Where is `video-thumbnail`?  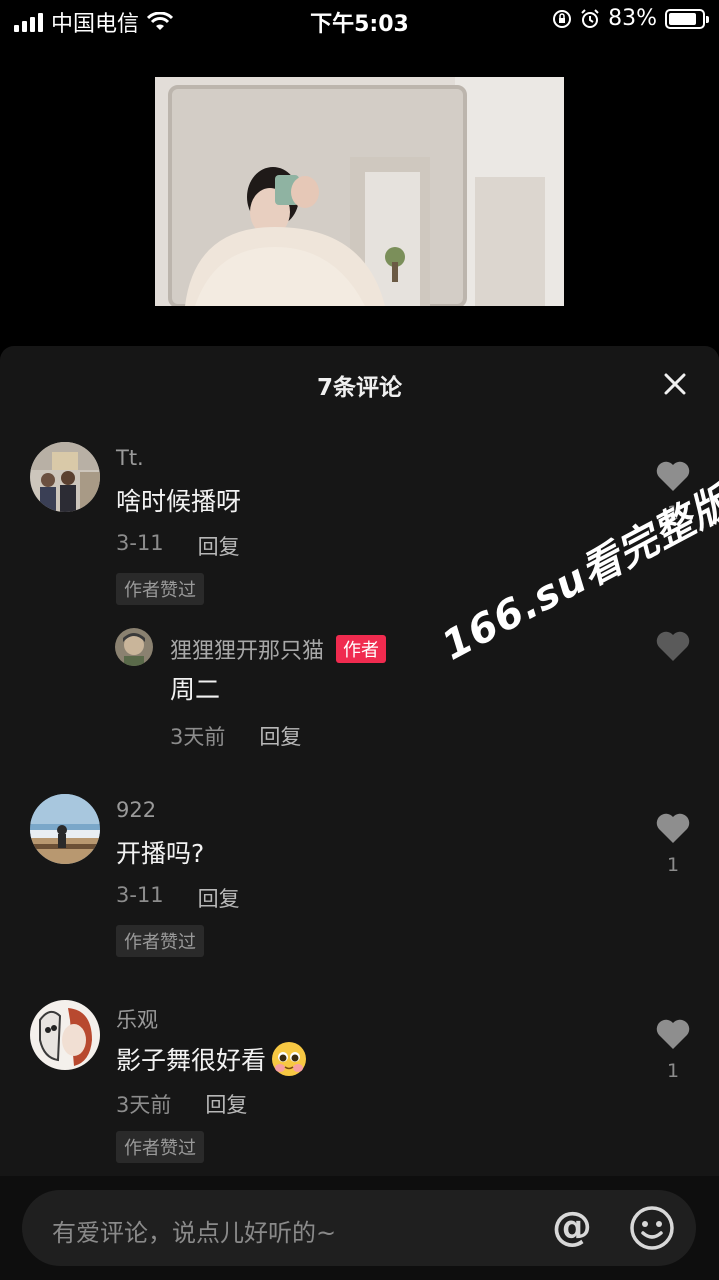
video-thumbnail is located at coordinates (359, 191).